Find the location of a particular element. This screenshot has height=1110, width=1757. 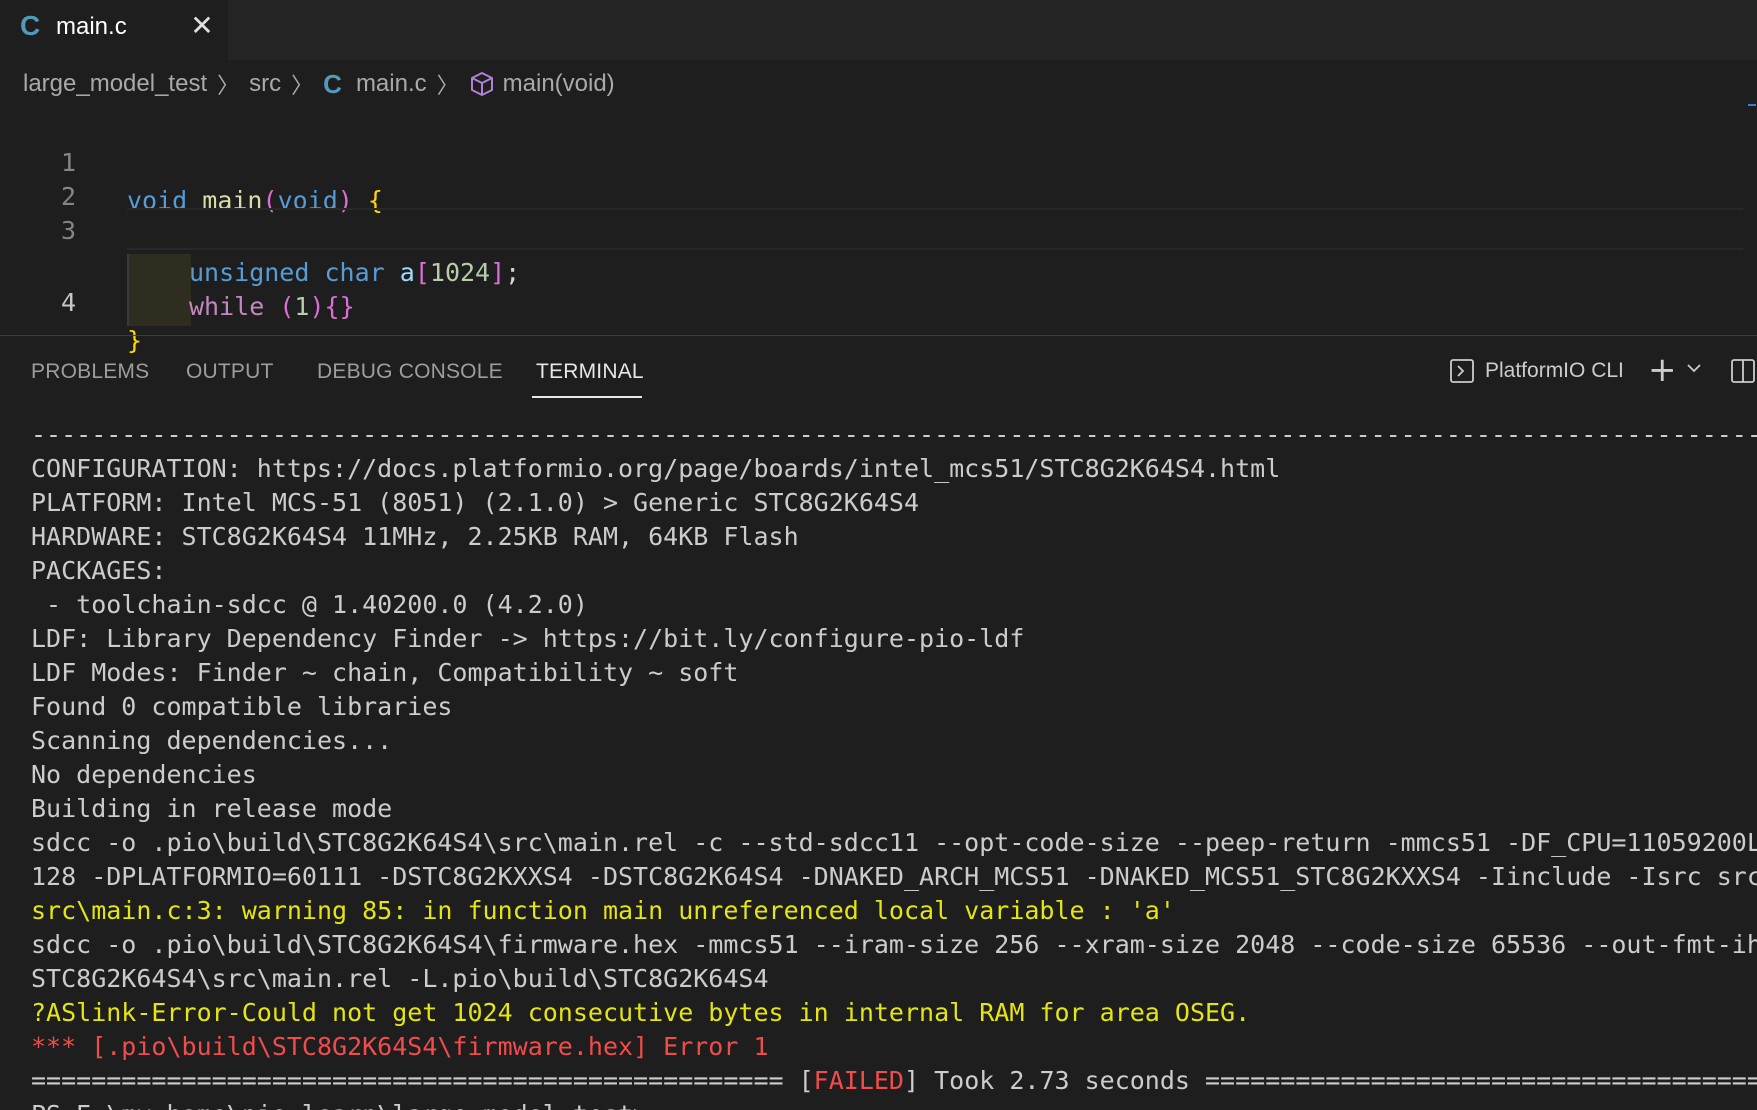

code-line-current: 4 } is located at coordinates (878, 281).